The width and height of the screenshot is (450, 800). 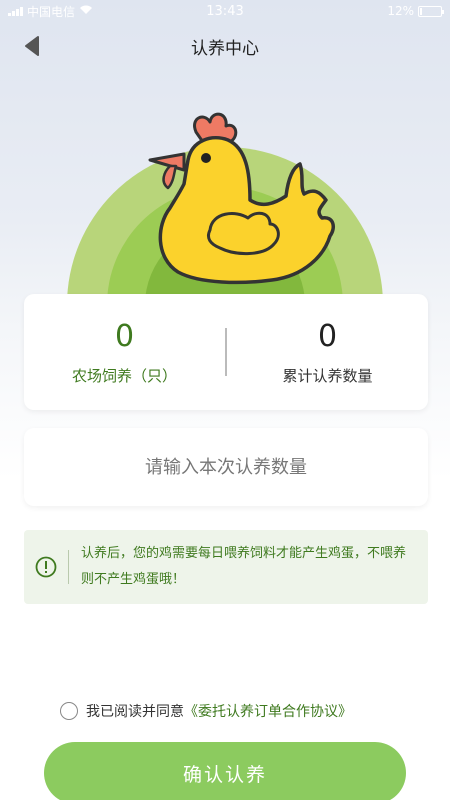 What do you see at coordinates (244, 566) in the screenshot?
I see `notice-text: 认养后，您的鸡需要每日喂养饲料才能产生鸡蛋，不喂养则不产生鸡蛋哦！` at bounding box center [244, 566].